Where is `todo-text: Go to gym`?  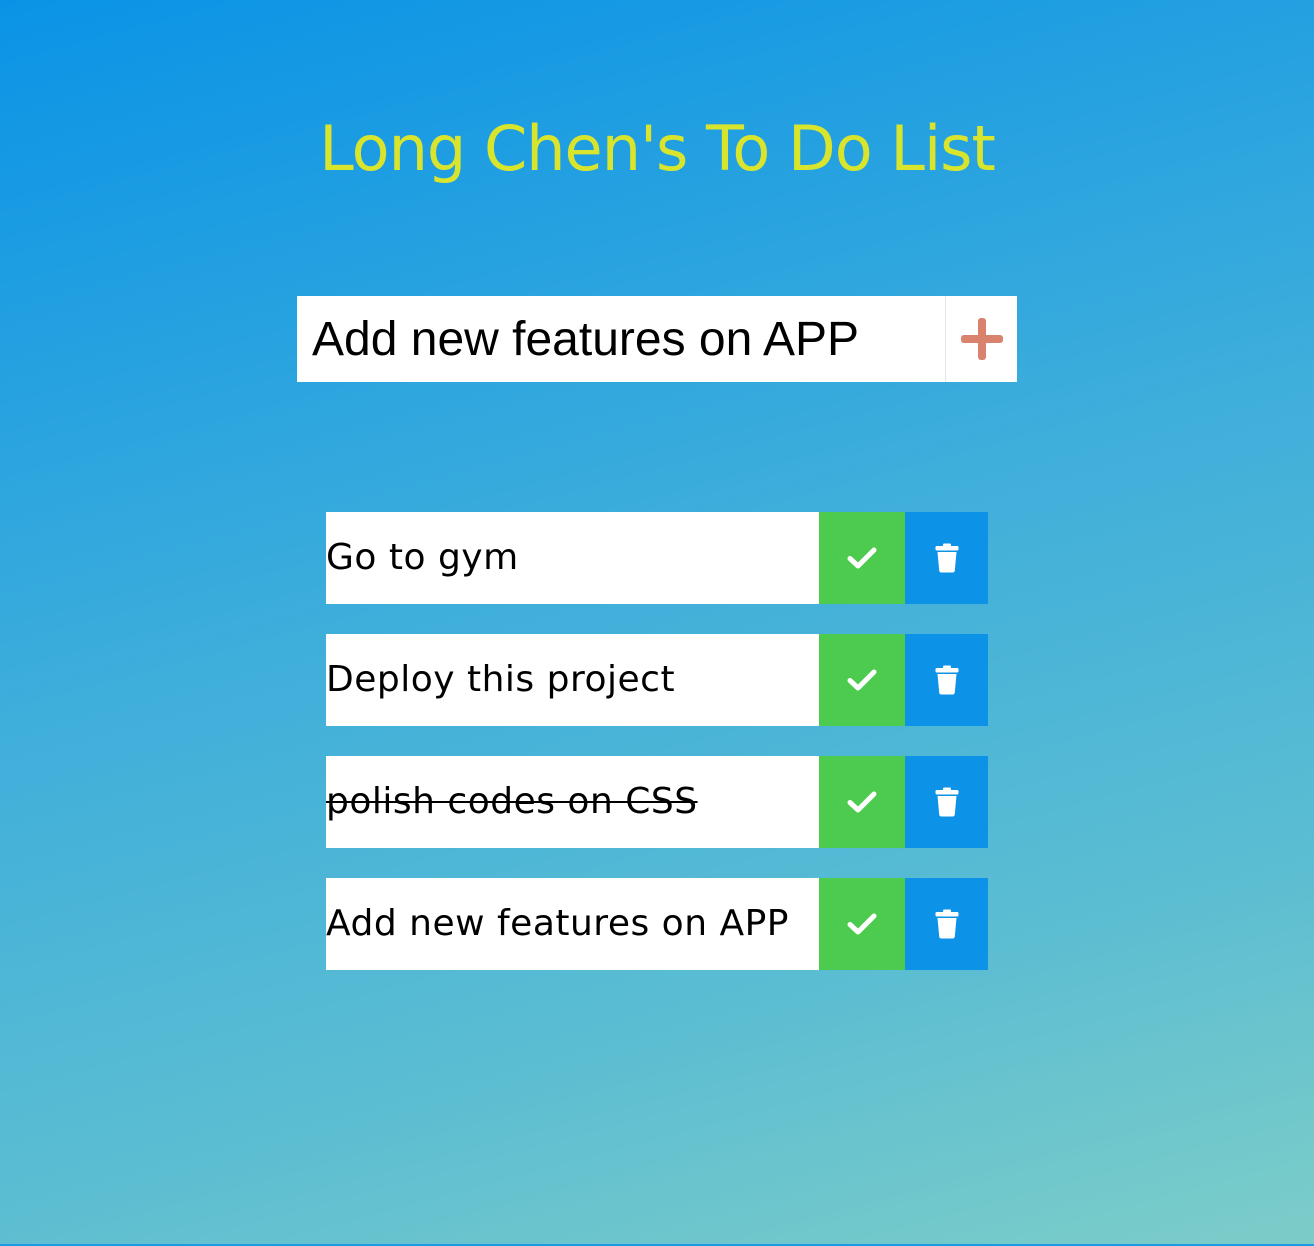
todo-text: Go to gym is located at coordinates (422, 557).